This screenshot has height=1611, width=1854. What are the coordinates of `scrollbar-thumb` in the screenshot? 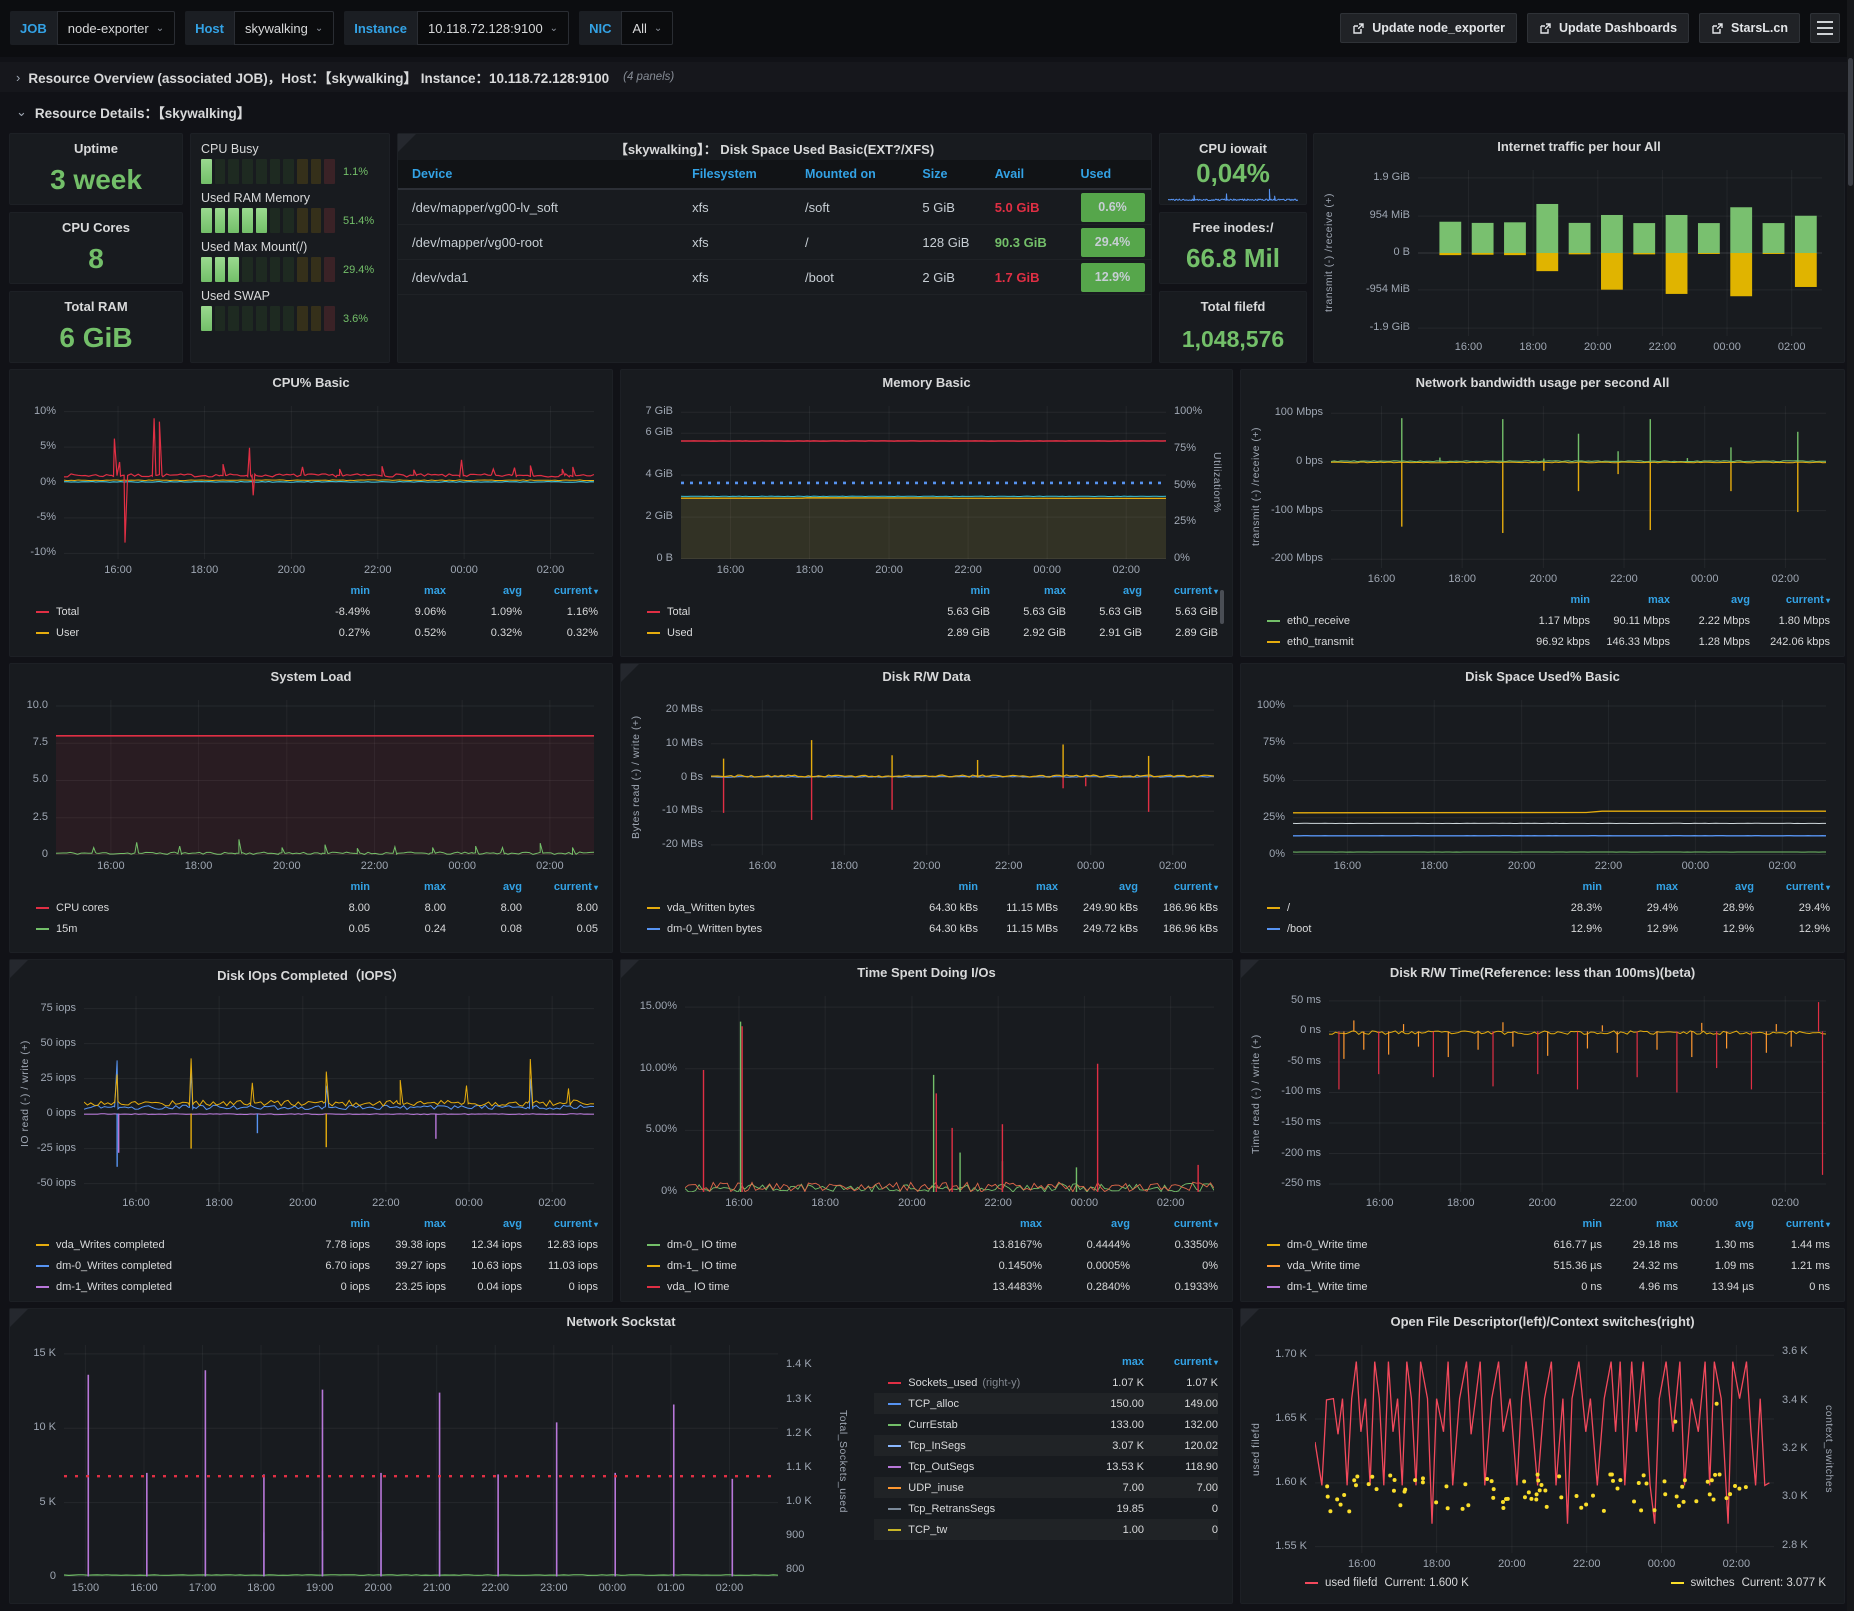 It's located at (1850, 122).